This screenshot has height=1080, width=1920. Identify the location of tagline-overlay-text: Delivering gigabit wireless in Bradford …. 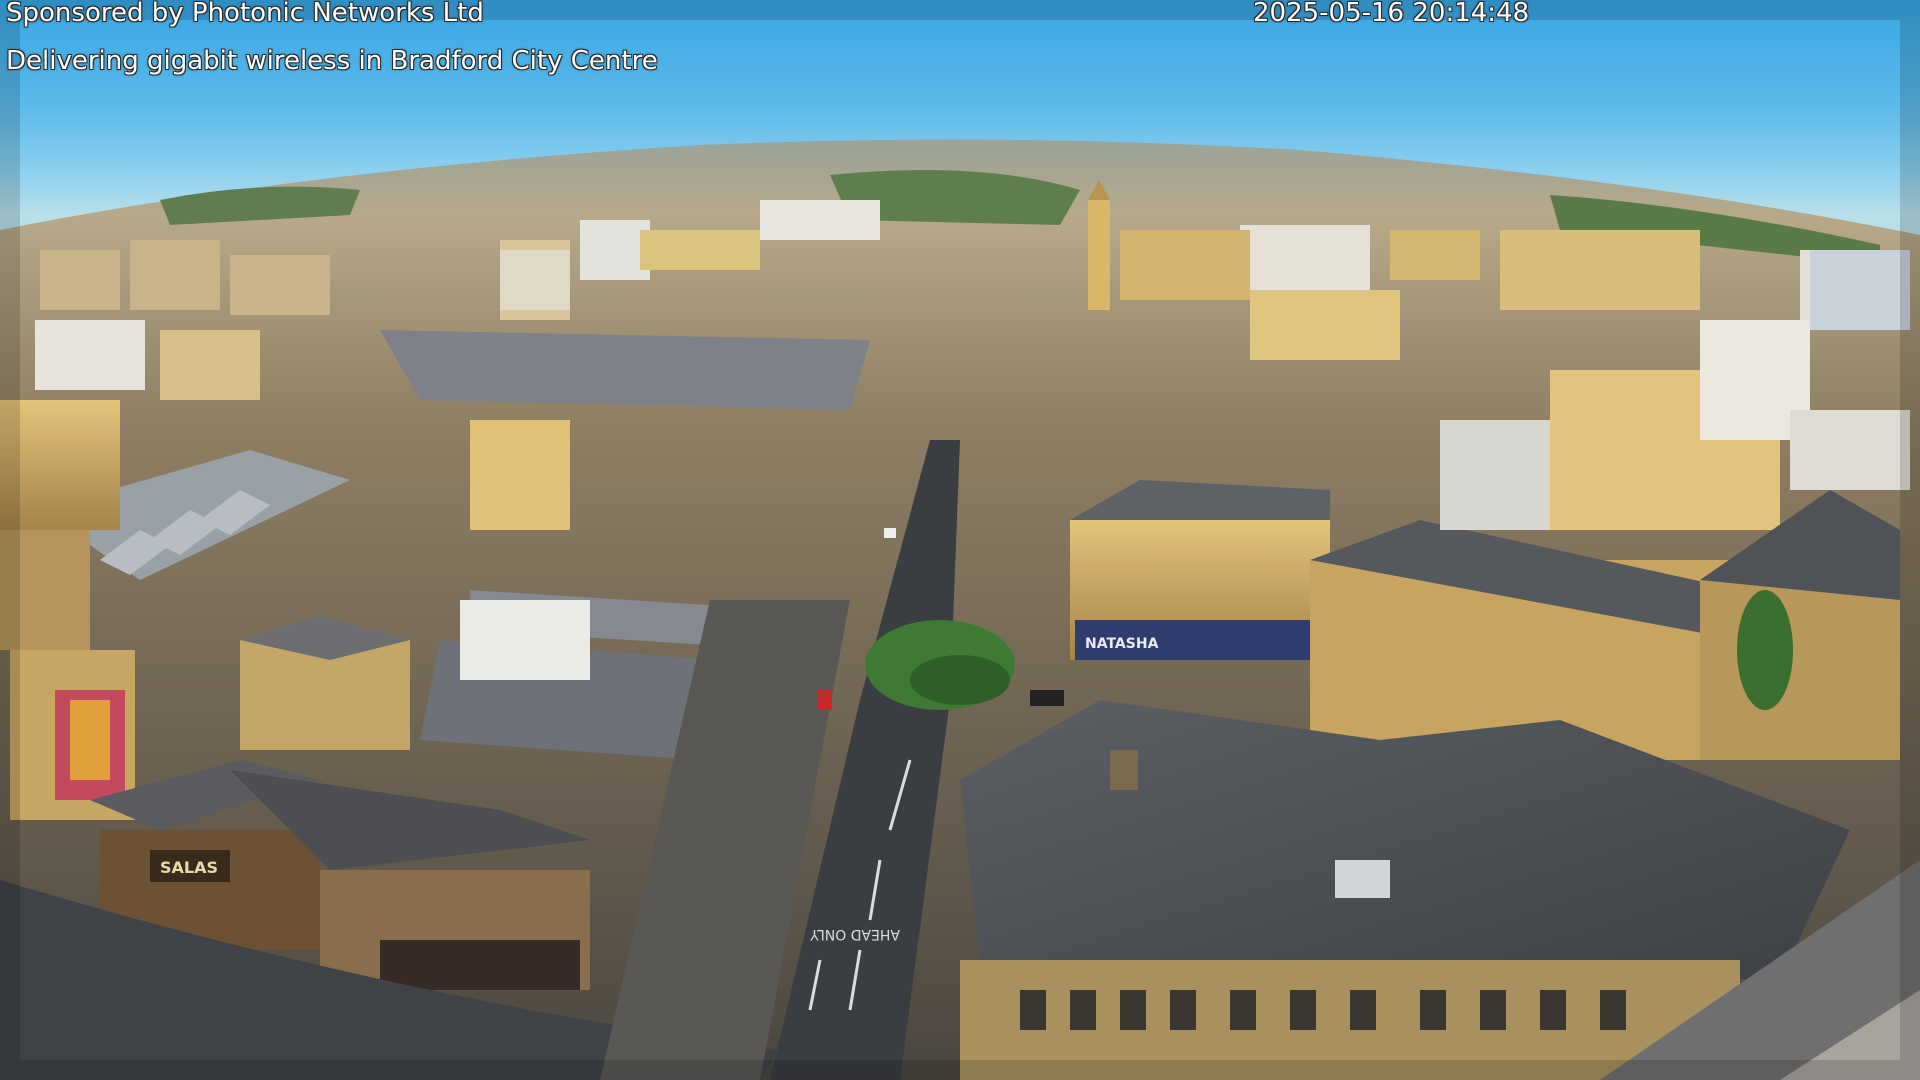
(332, 61).